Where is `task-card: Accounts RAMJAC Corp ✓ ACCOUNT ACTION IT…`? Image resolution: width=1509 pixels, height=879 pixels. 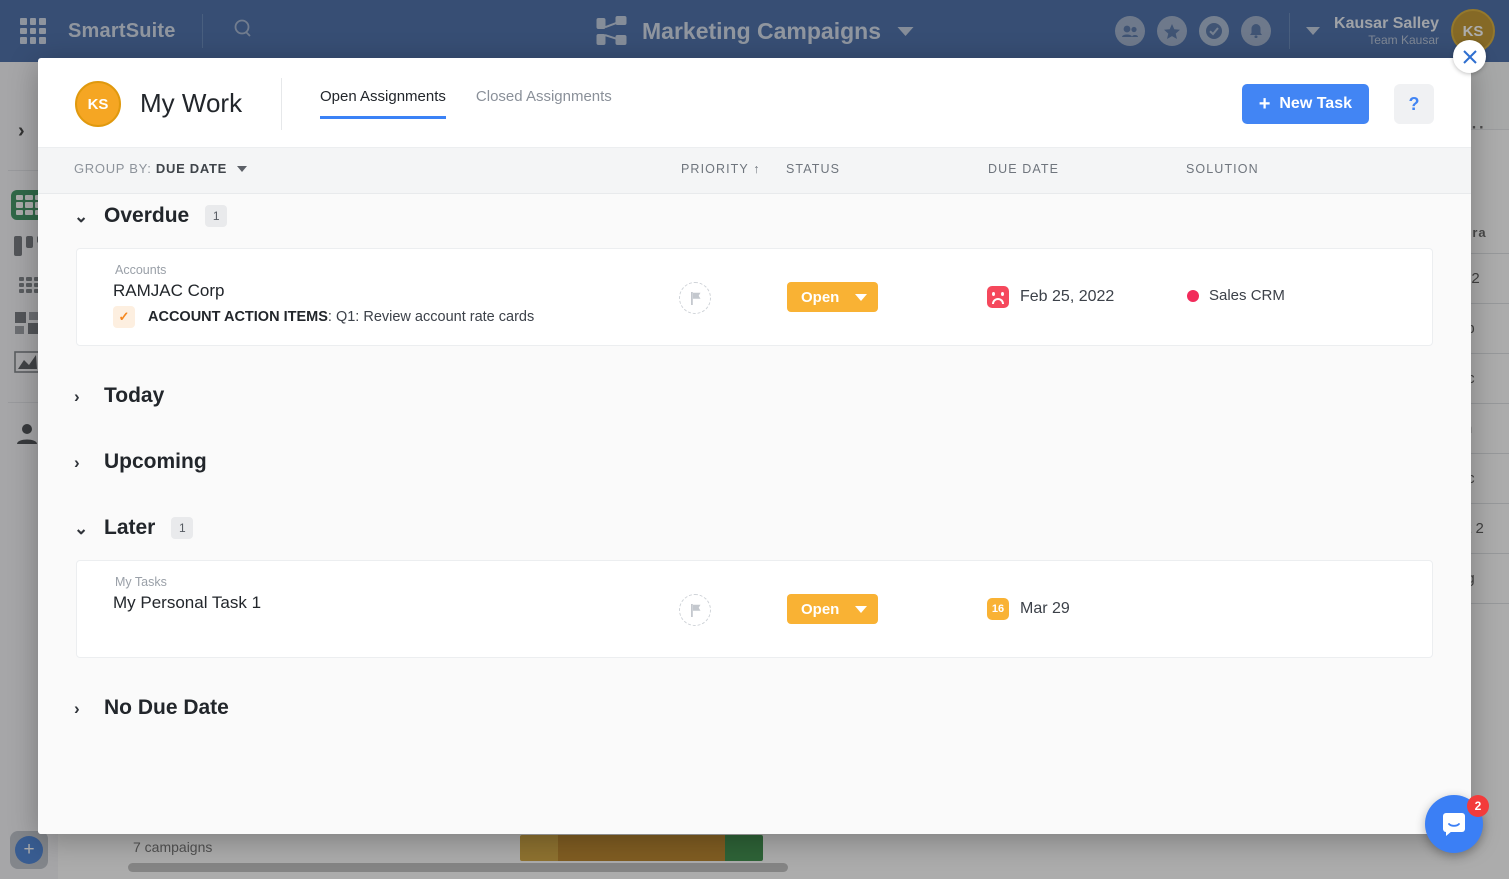
task-card: Accounts RAMJAC Corp ✓ ACCOUNT ACTION IT… is located at coordinates (754, 297).